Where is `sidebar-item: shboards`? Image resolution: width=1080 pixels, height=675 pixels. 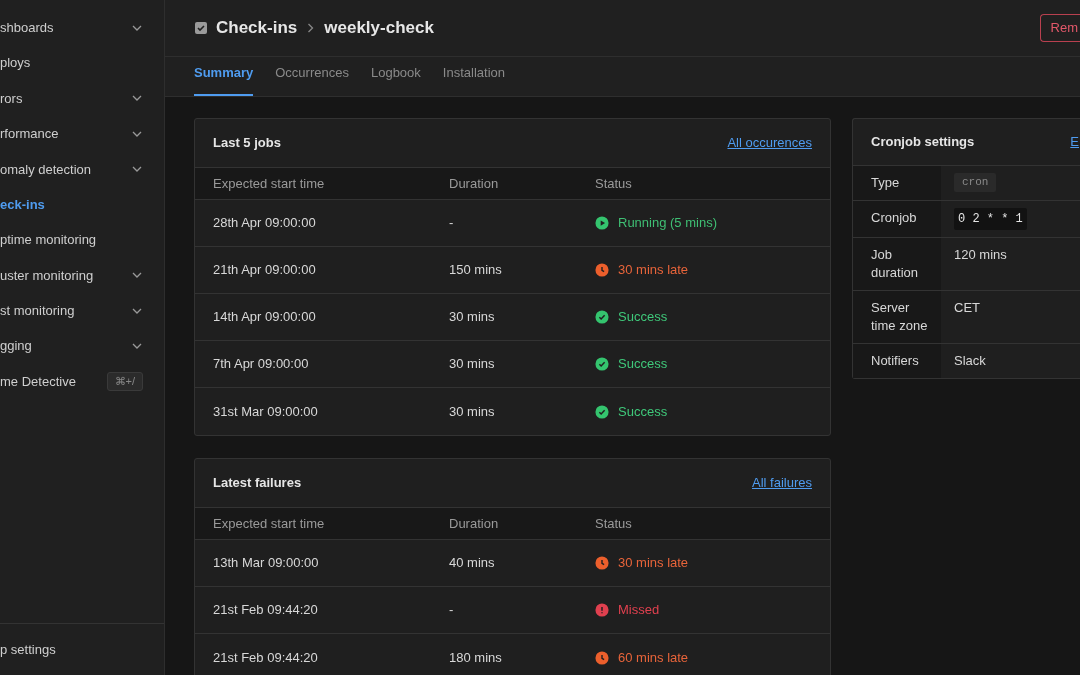 sidebar-item: shboards is located at coordinates (27, 27).